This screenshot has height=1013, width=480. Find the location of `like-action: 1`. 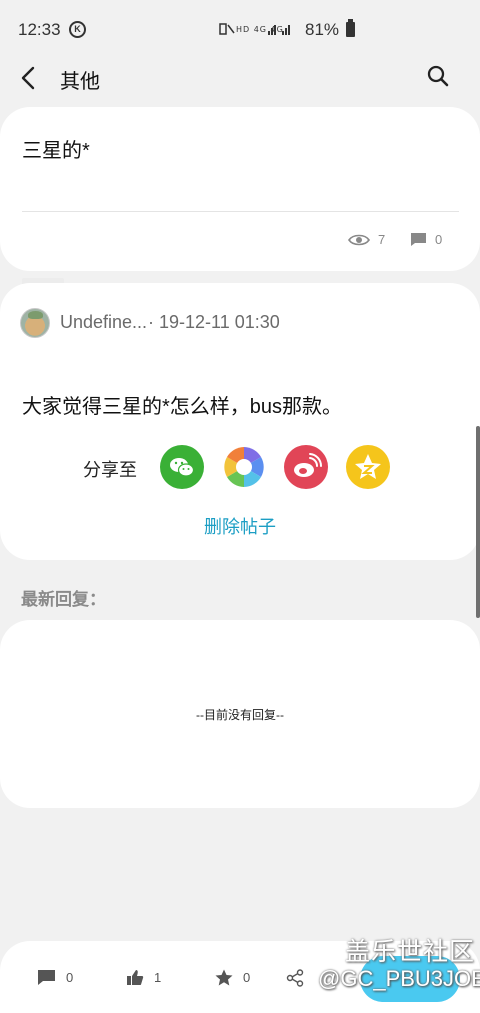

like-action: 1 is located at coordinates (143, 977).